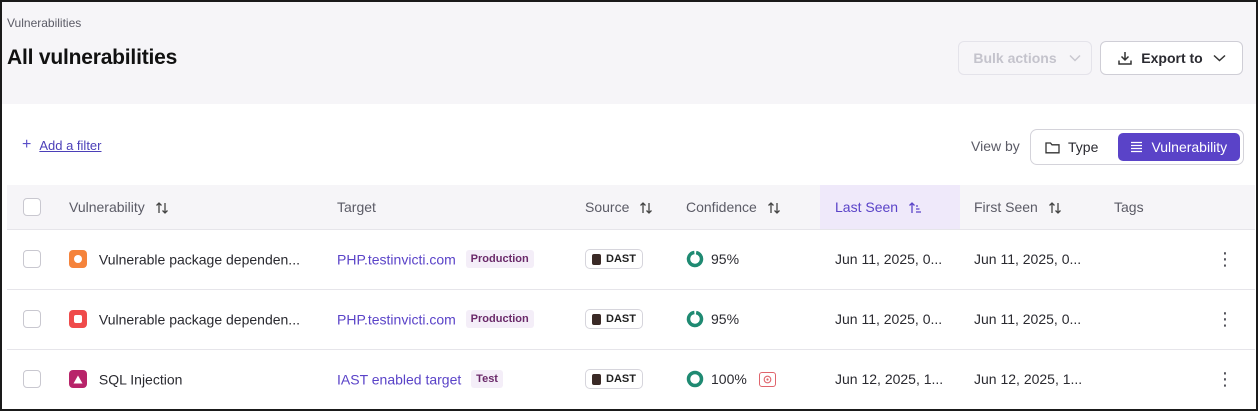  I want to click on page-title: All vulnerabilities, so click(92, 57).